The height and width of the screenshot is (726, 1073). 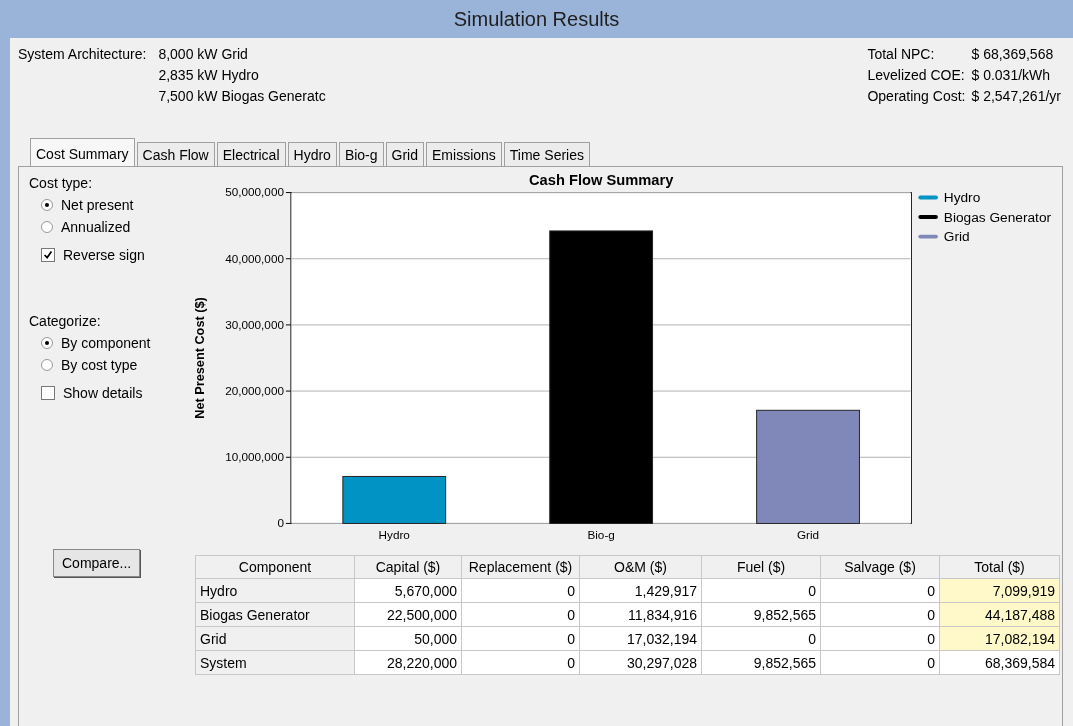 I want to click on table-cell: 28,220,000, so click(x=408, y=662).